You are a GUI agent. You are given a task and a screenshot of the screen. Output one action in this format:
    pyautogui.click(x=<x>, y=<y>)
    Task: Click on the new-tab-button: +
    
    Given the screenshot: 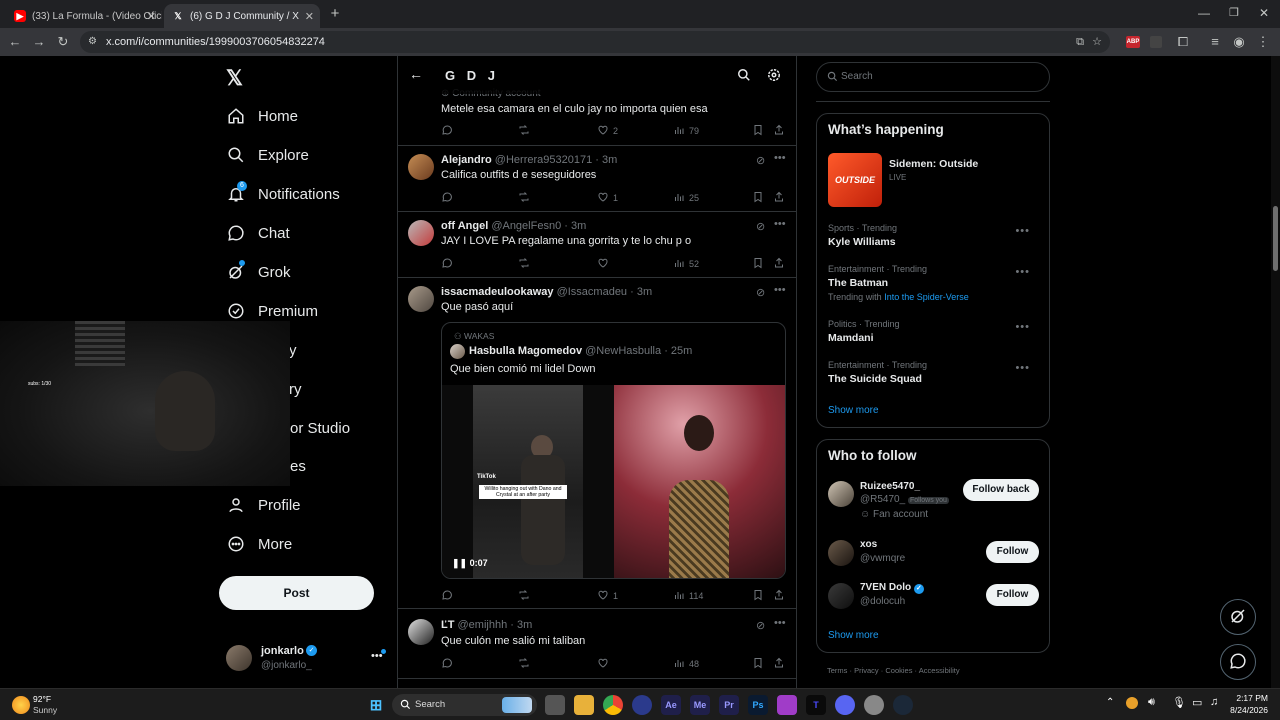 What is the action you would take?
    pyautogui.click(x=335, y=14)
    